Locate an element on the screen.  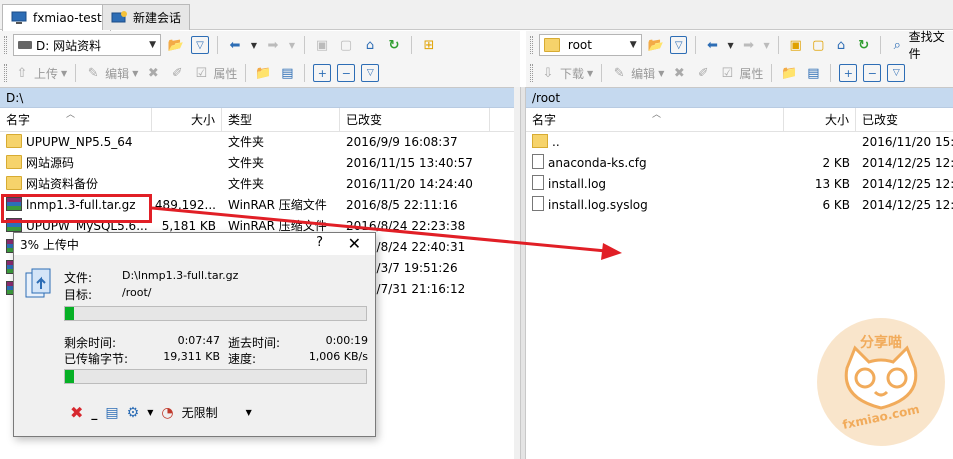
minimize-icon: _ is located at coordinates (94, 413).